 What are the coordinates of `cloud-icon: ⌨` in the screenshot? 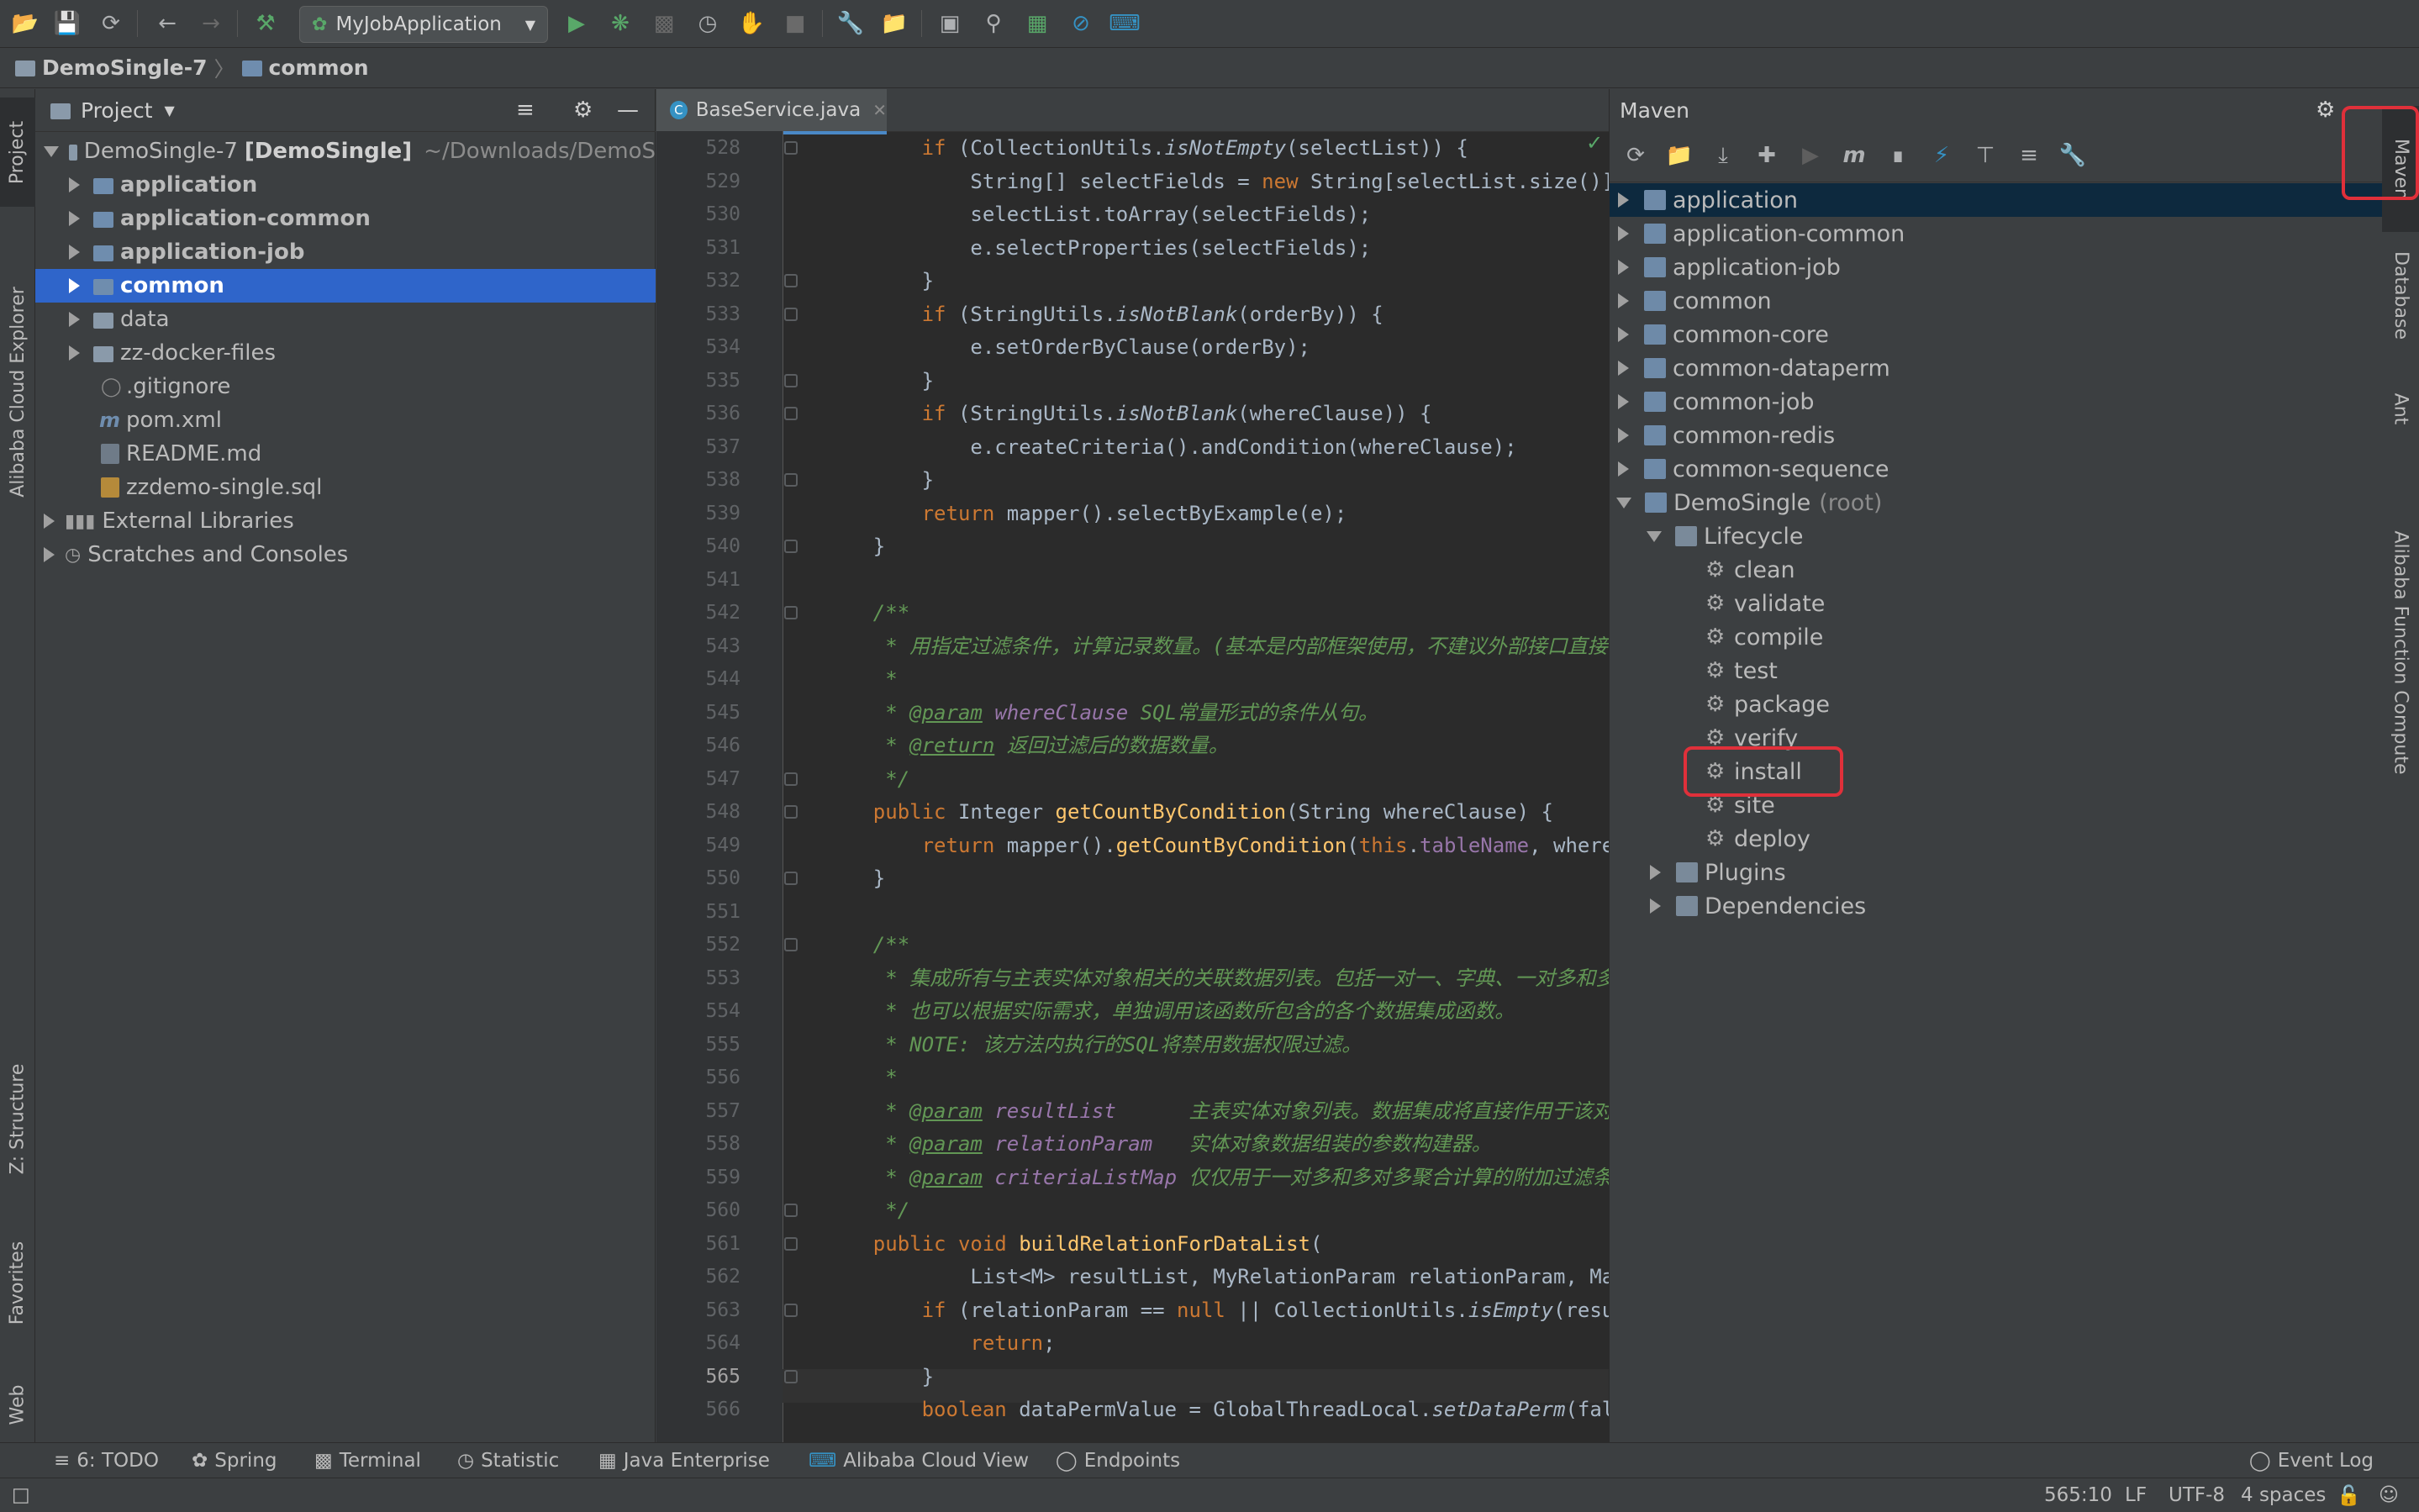 It's located at (1125, 23).